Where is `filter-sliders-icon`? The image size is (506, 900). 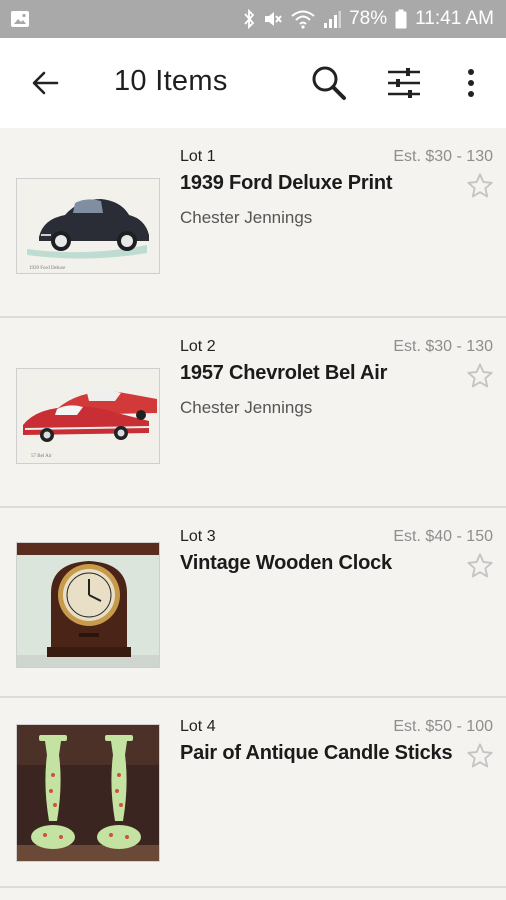
filter-sliders-icon is located at coordinates (404, 83).